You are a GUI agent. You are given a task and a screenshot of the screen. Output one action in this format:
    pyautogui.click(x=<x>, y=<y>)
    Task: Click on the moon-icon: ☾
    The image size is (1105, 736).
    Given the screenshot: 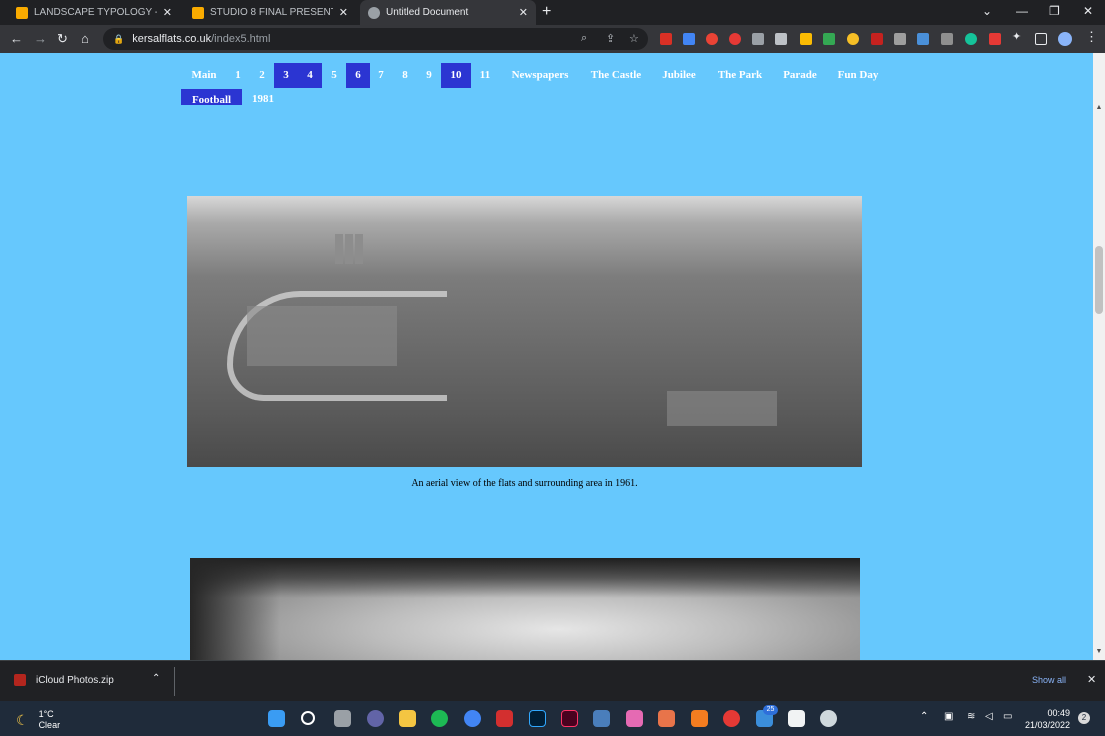 What is the action you would take?
    pyautogui.click(x=22, y=719)
    